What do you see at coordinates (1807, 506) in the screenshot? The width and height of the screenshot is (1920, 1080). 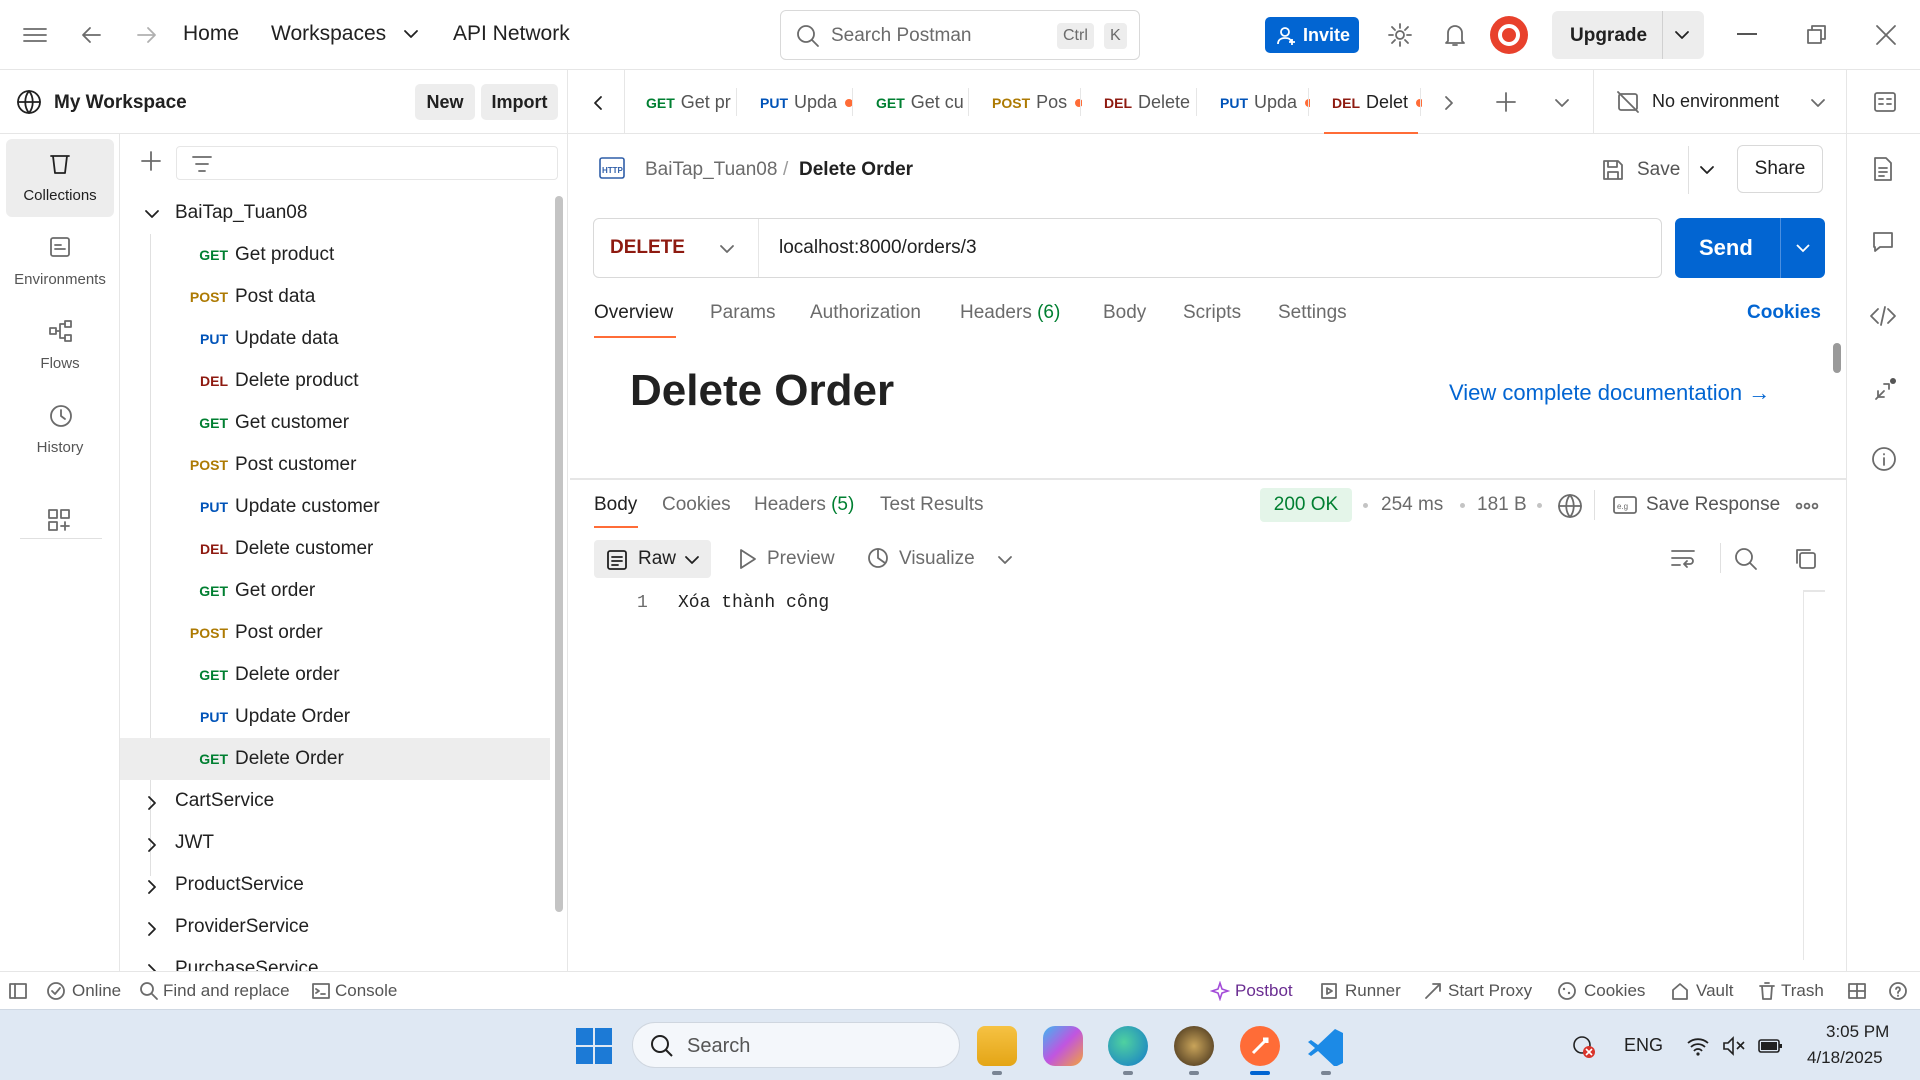 I see `more-options-icon` at bounding box center [1807, 506].